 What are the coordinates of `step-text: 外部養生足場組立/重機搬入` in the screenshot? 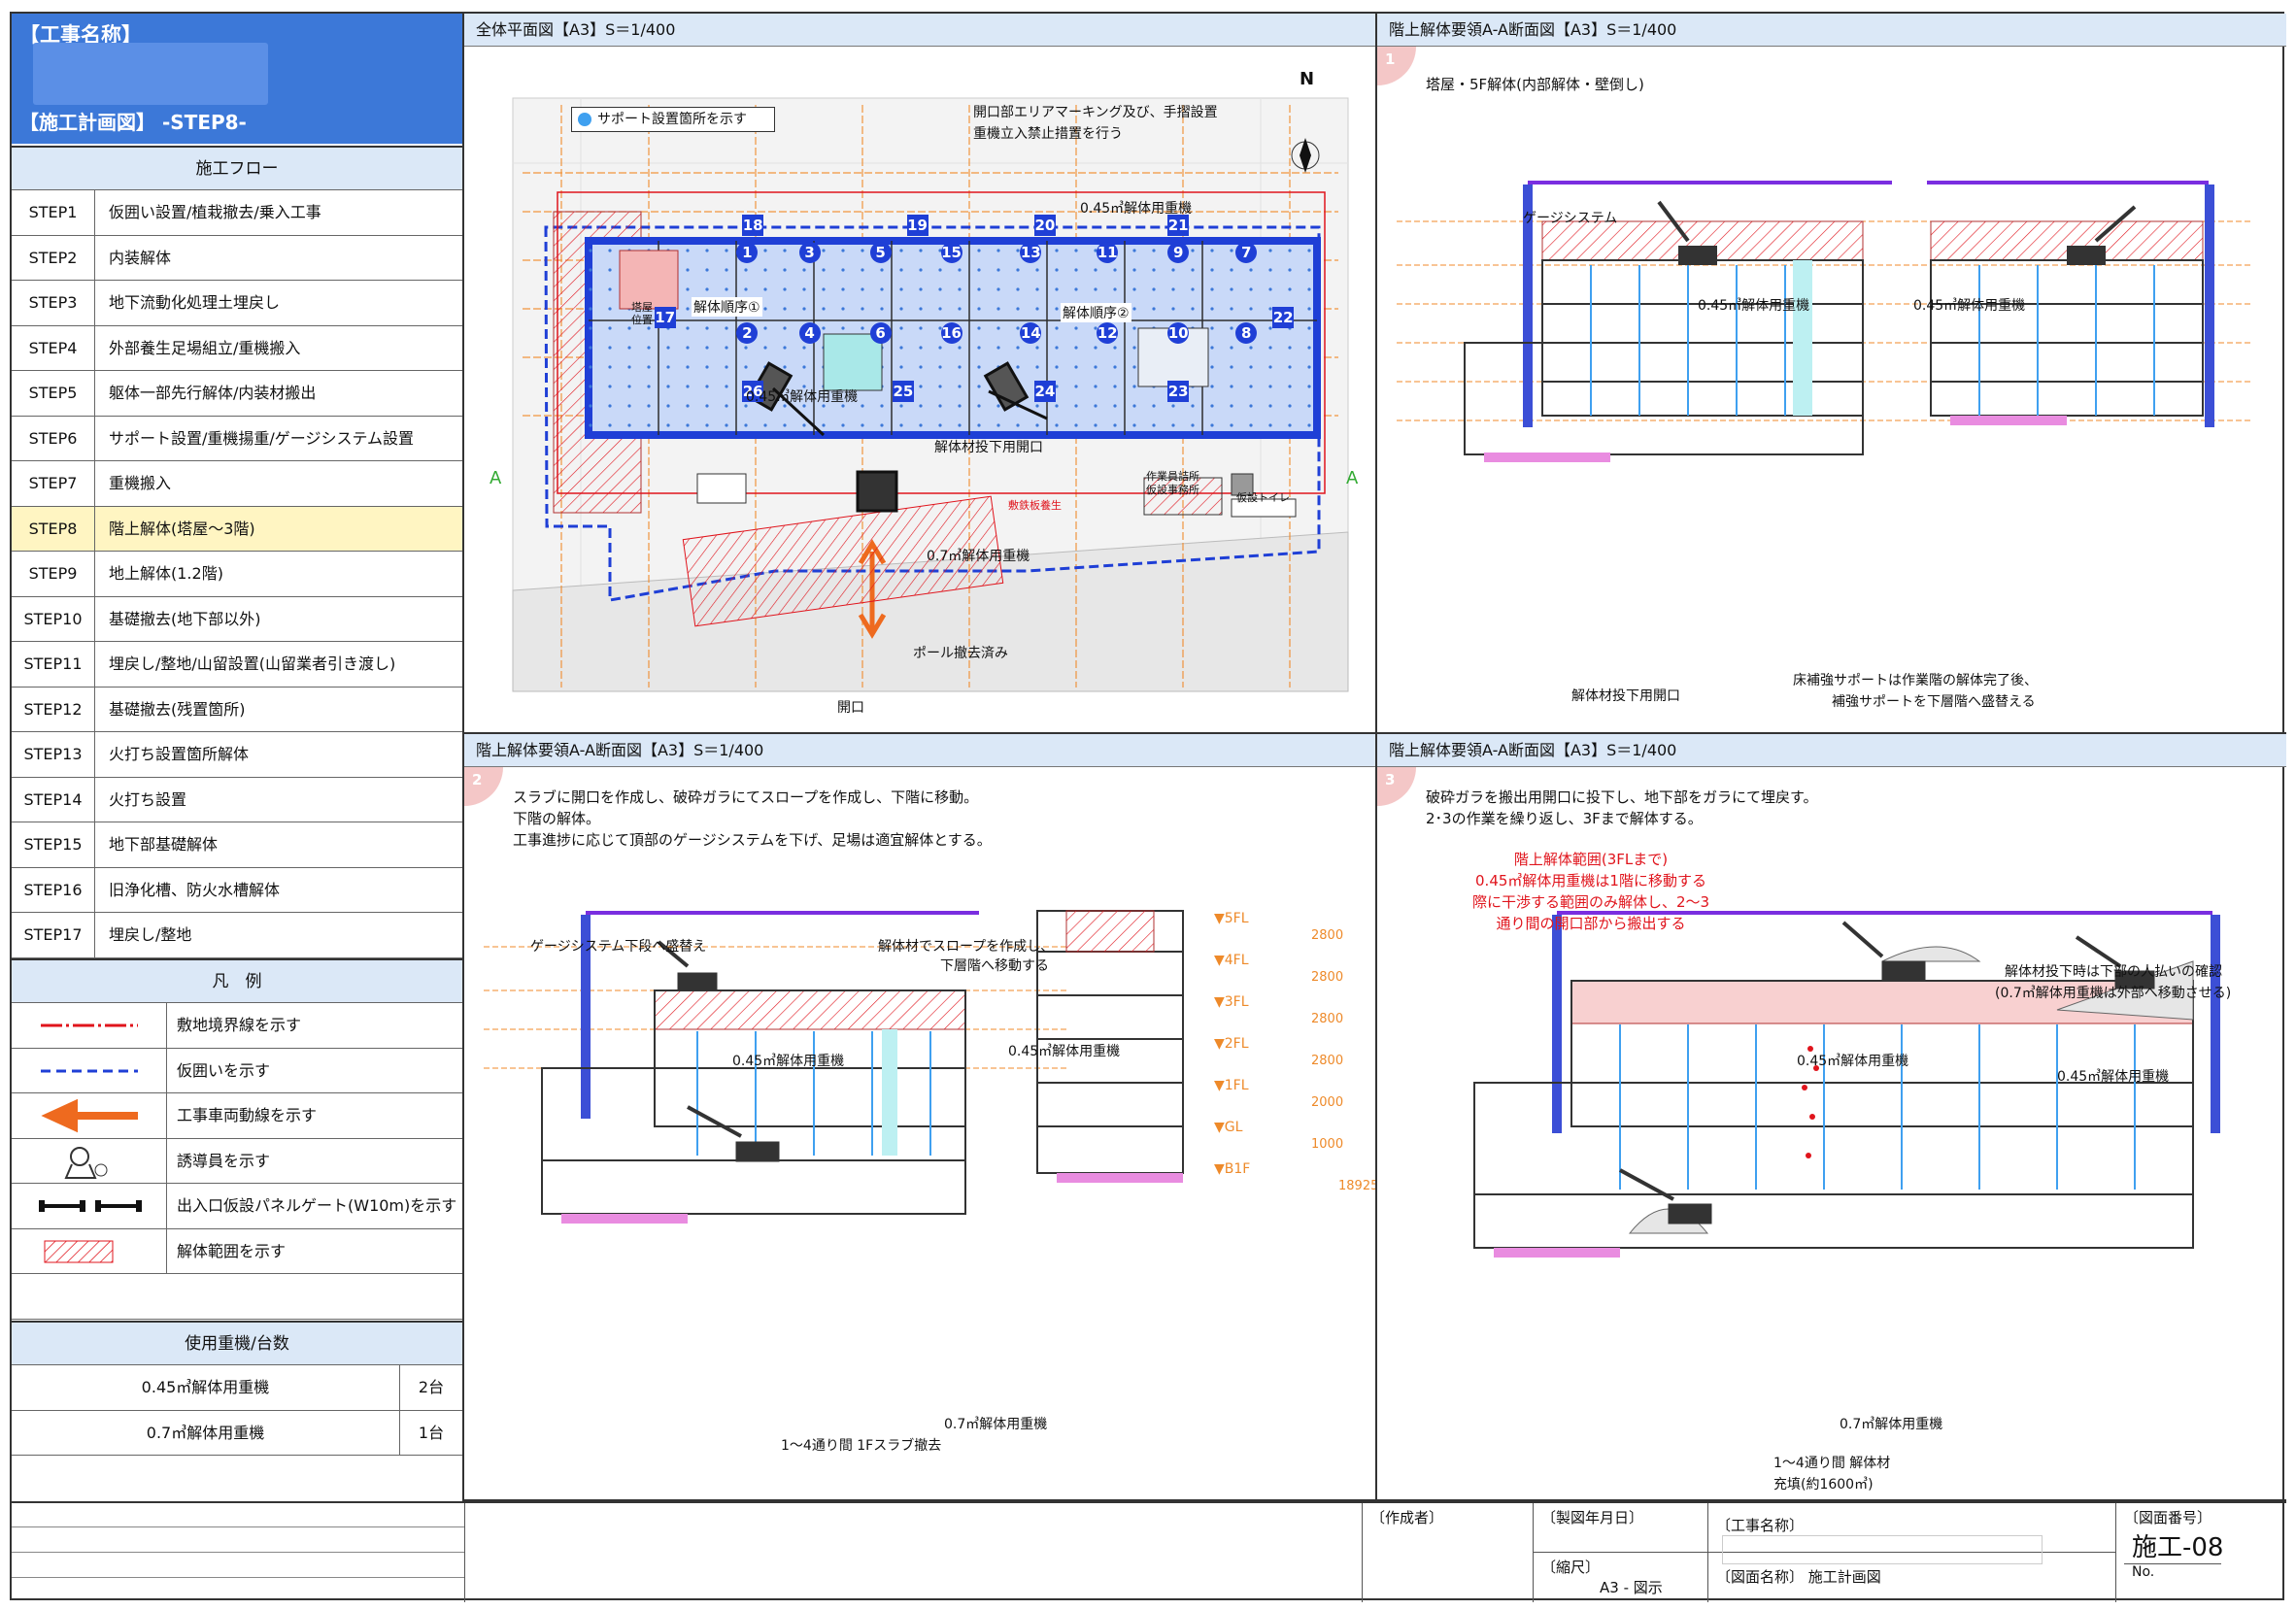 It's located at (205, 347).